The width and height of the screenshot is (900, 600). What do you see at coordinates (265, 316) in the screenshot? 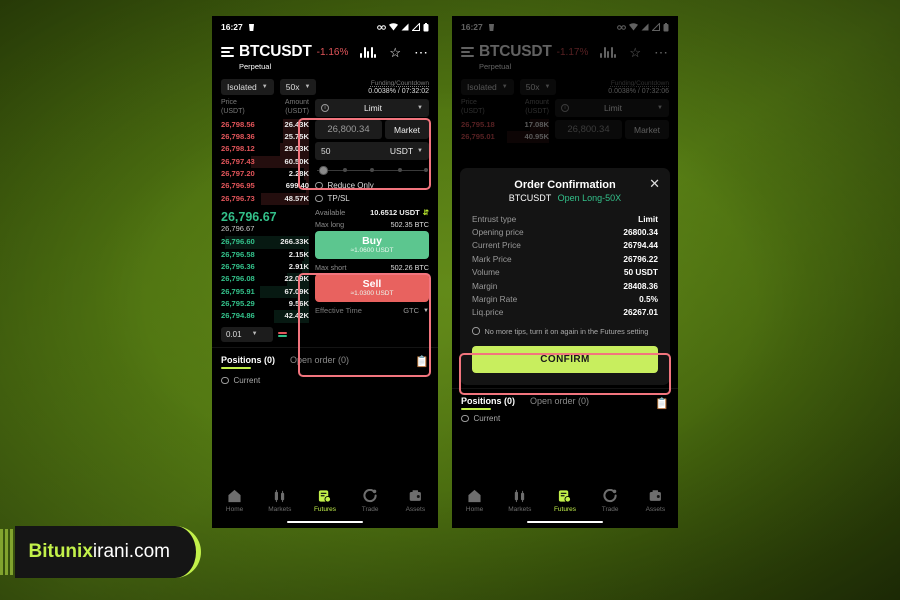
I see `order-book-row: 26,794.86 42.42K` at bounding box center [265, 316].